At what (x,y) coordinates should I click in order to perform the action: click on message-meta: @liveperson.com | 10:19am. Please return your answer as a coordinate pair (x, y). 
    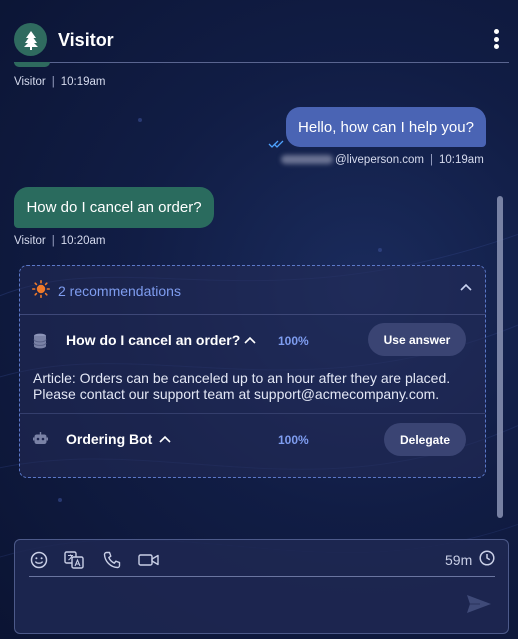
    Looking at the image, I should click on (382, 160).